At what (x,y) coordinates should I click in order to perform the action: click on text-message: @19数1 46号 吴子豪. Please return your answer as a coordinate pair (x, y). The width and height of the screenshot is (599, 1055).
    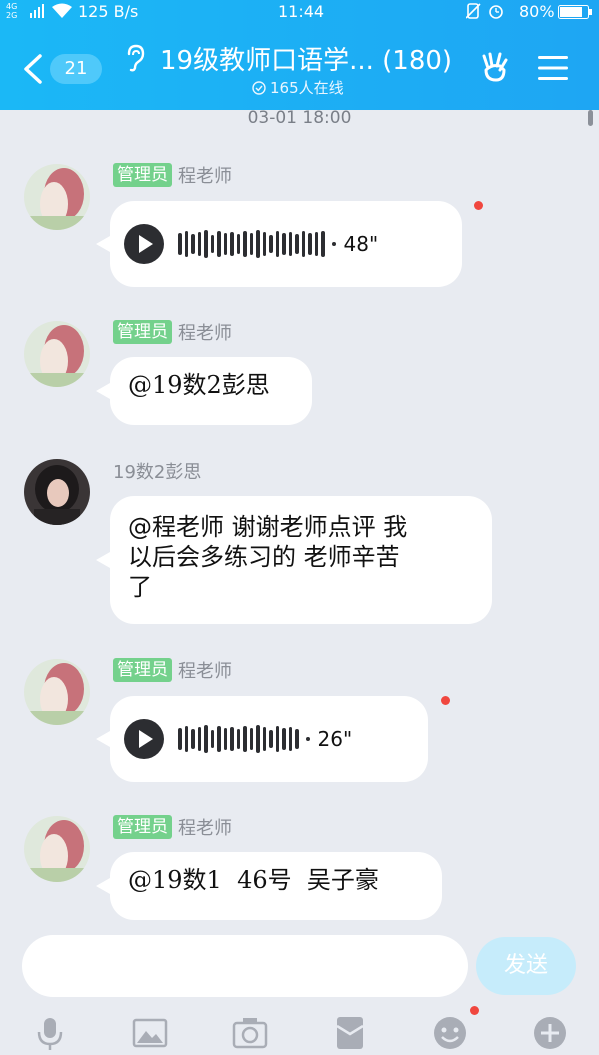
    Looking at the image, I should click on (269, 886).